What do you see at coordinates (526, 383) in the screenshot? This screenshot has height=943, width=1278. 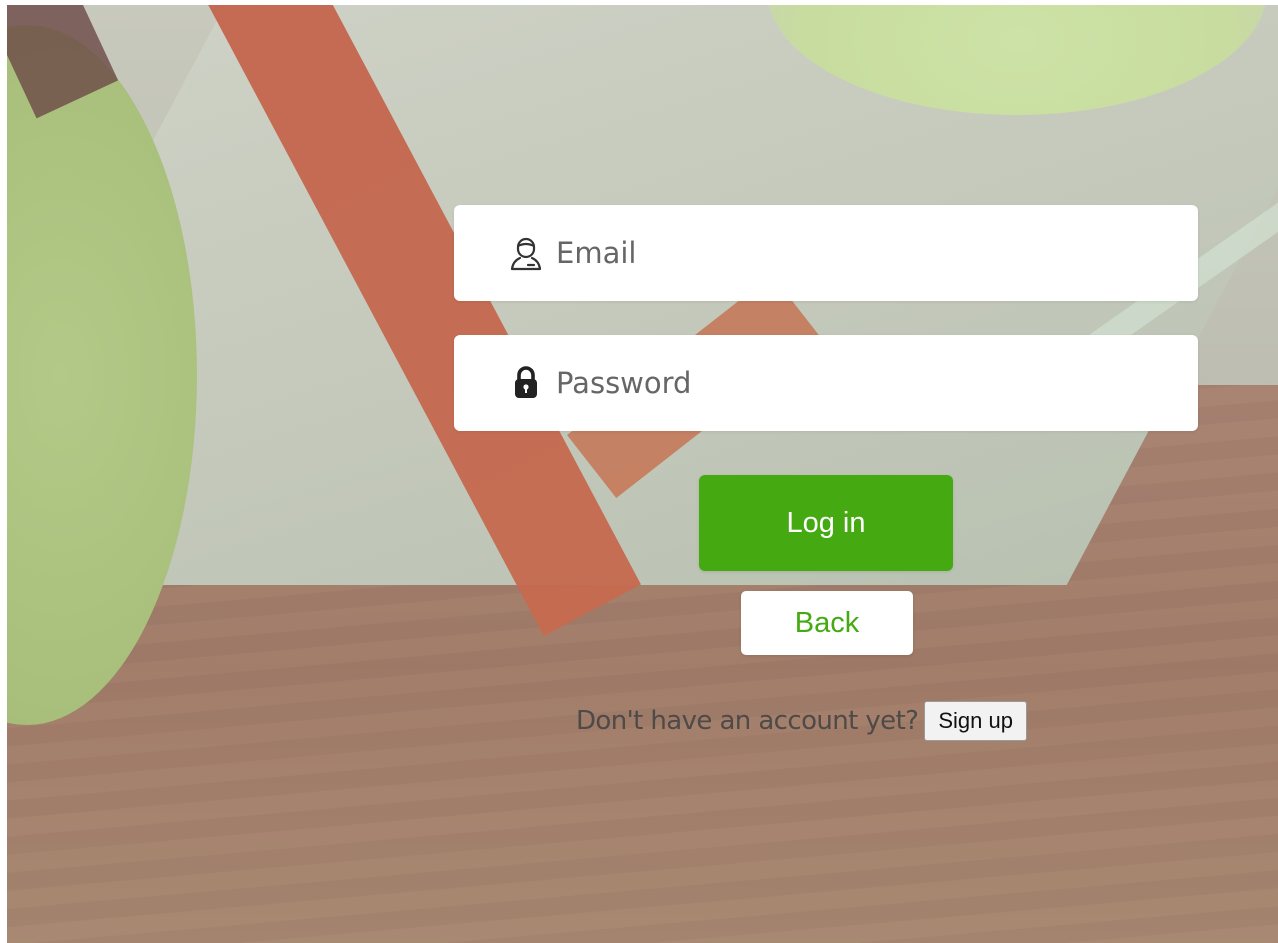 I see `lock-icon` at bounding box center [526, 383].